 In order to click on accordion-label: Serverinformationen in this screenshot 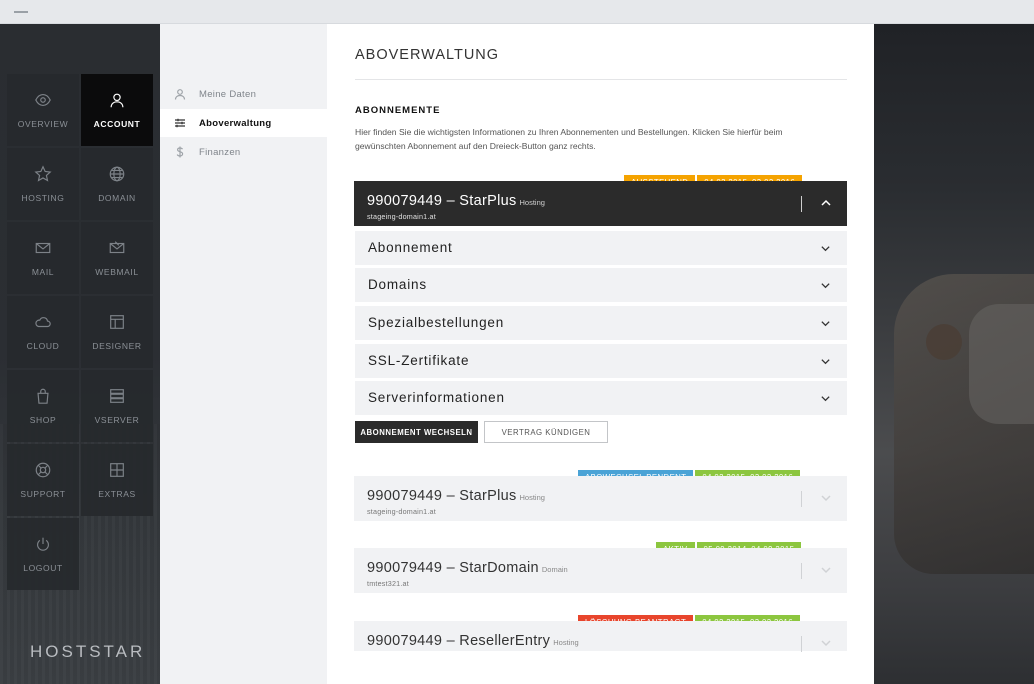, I will do `click(436, 397)`.